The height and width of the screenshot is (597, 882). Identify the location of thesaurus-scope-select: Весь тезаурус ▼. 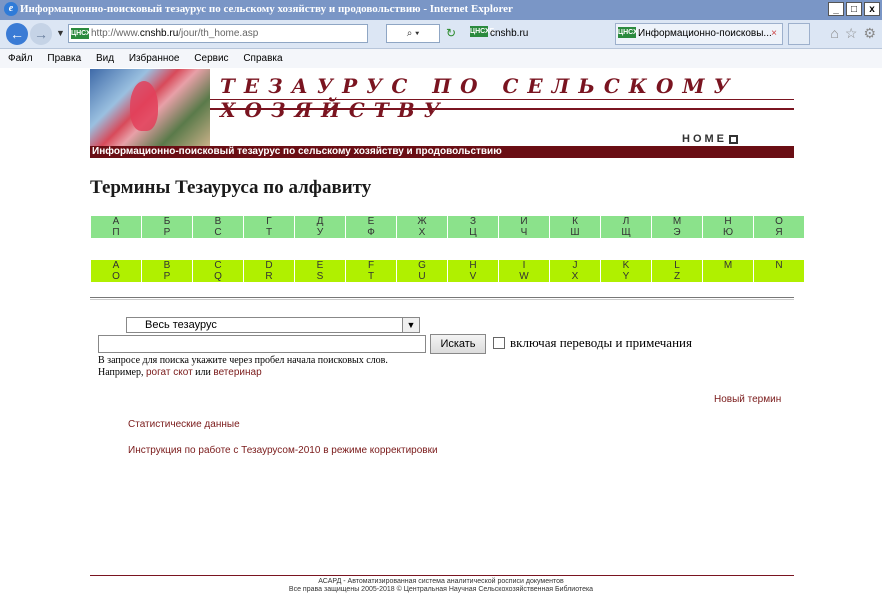
(273, 325).